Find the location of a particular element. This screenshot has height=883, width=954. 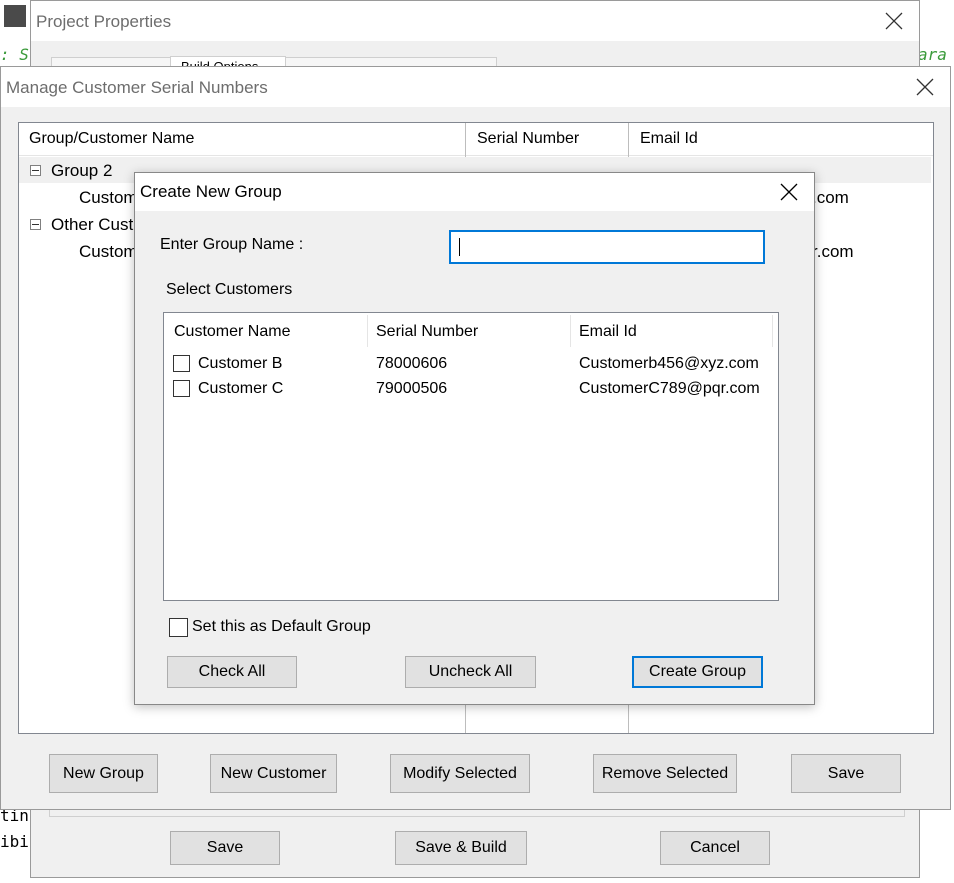

customer-row: Customer C 79000506 CustomerC789@pqr.com is located at coordinates (471, 390).